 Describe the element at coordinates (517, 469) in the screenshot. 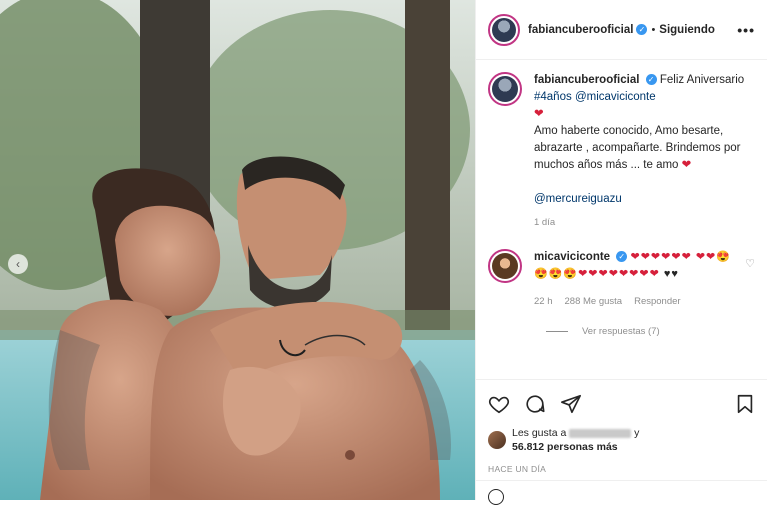

I see `post-timestamp: HACE UN DÍA` at that location.